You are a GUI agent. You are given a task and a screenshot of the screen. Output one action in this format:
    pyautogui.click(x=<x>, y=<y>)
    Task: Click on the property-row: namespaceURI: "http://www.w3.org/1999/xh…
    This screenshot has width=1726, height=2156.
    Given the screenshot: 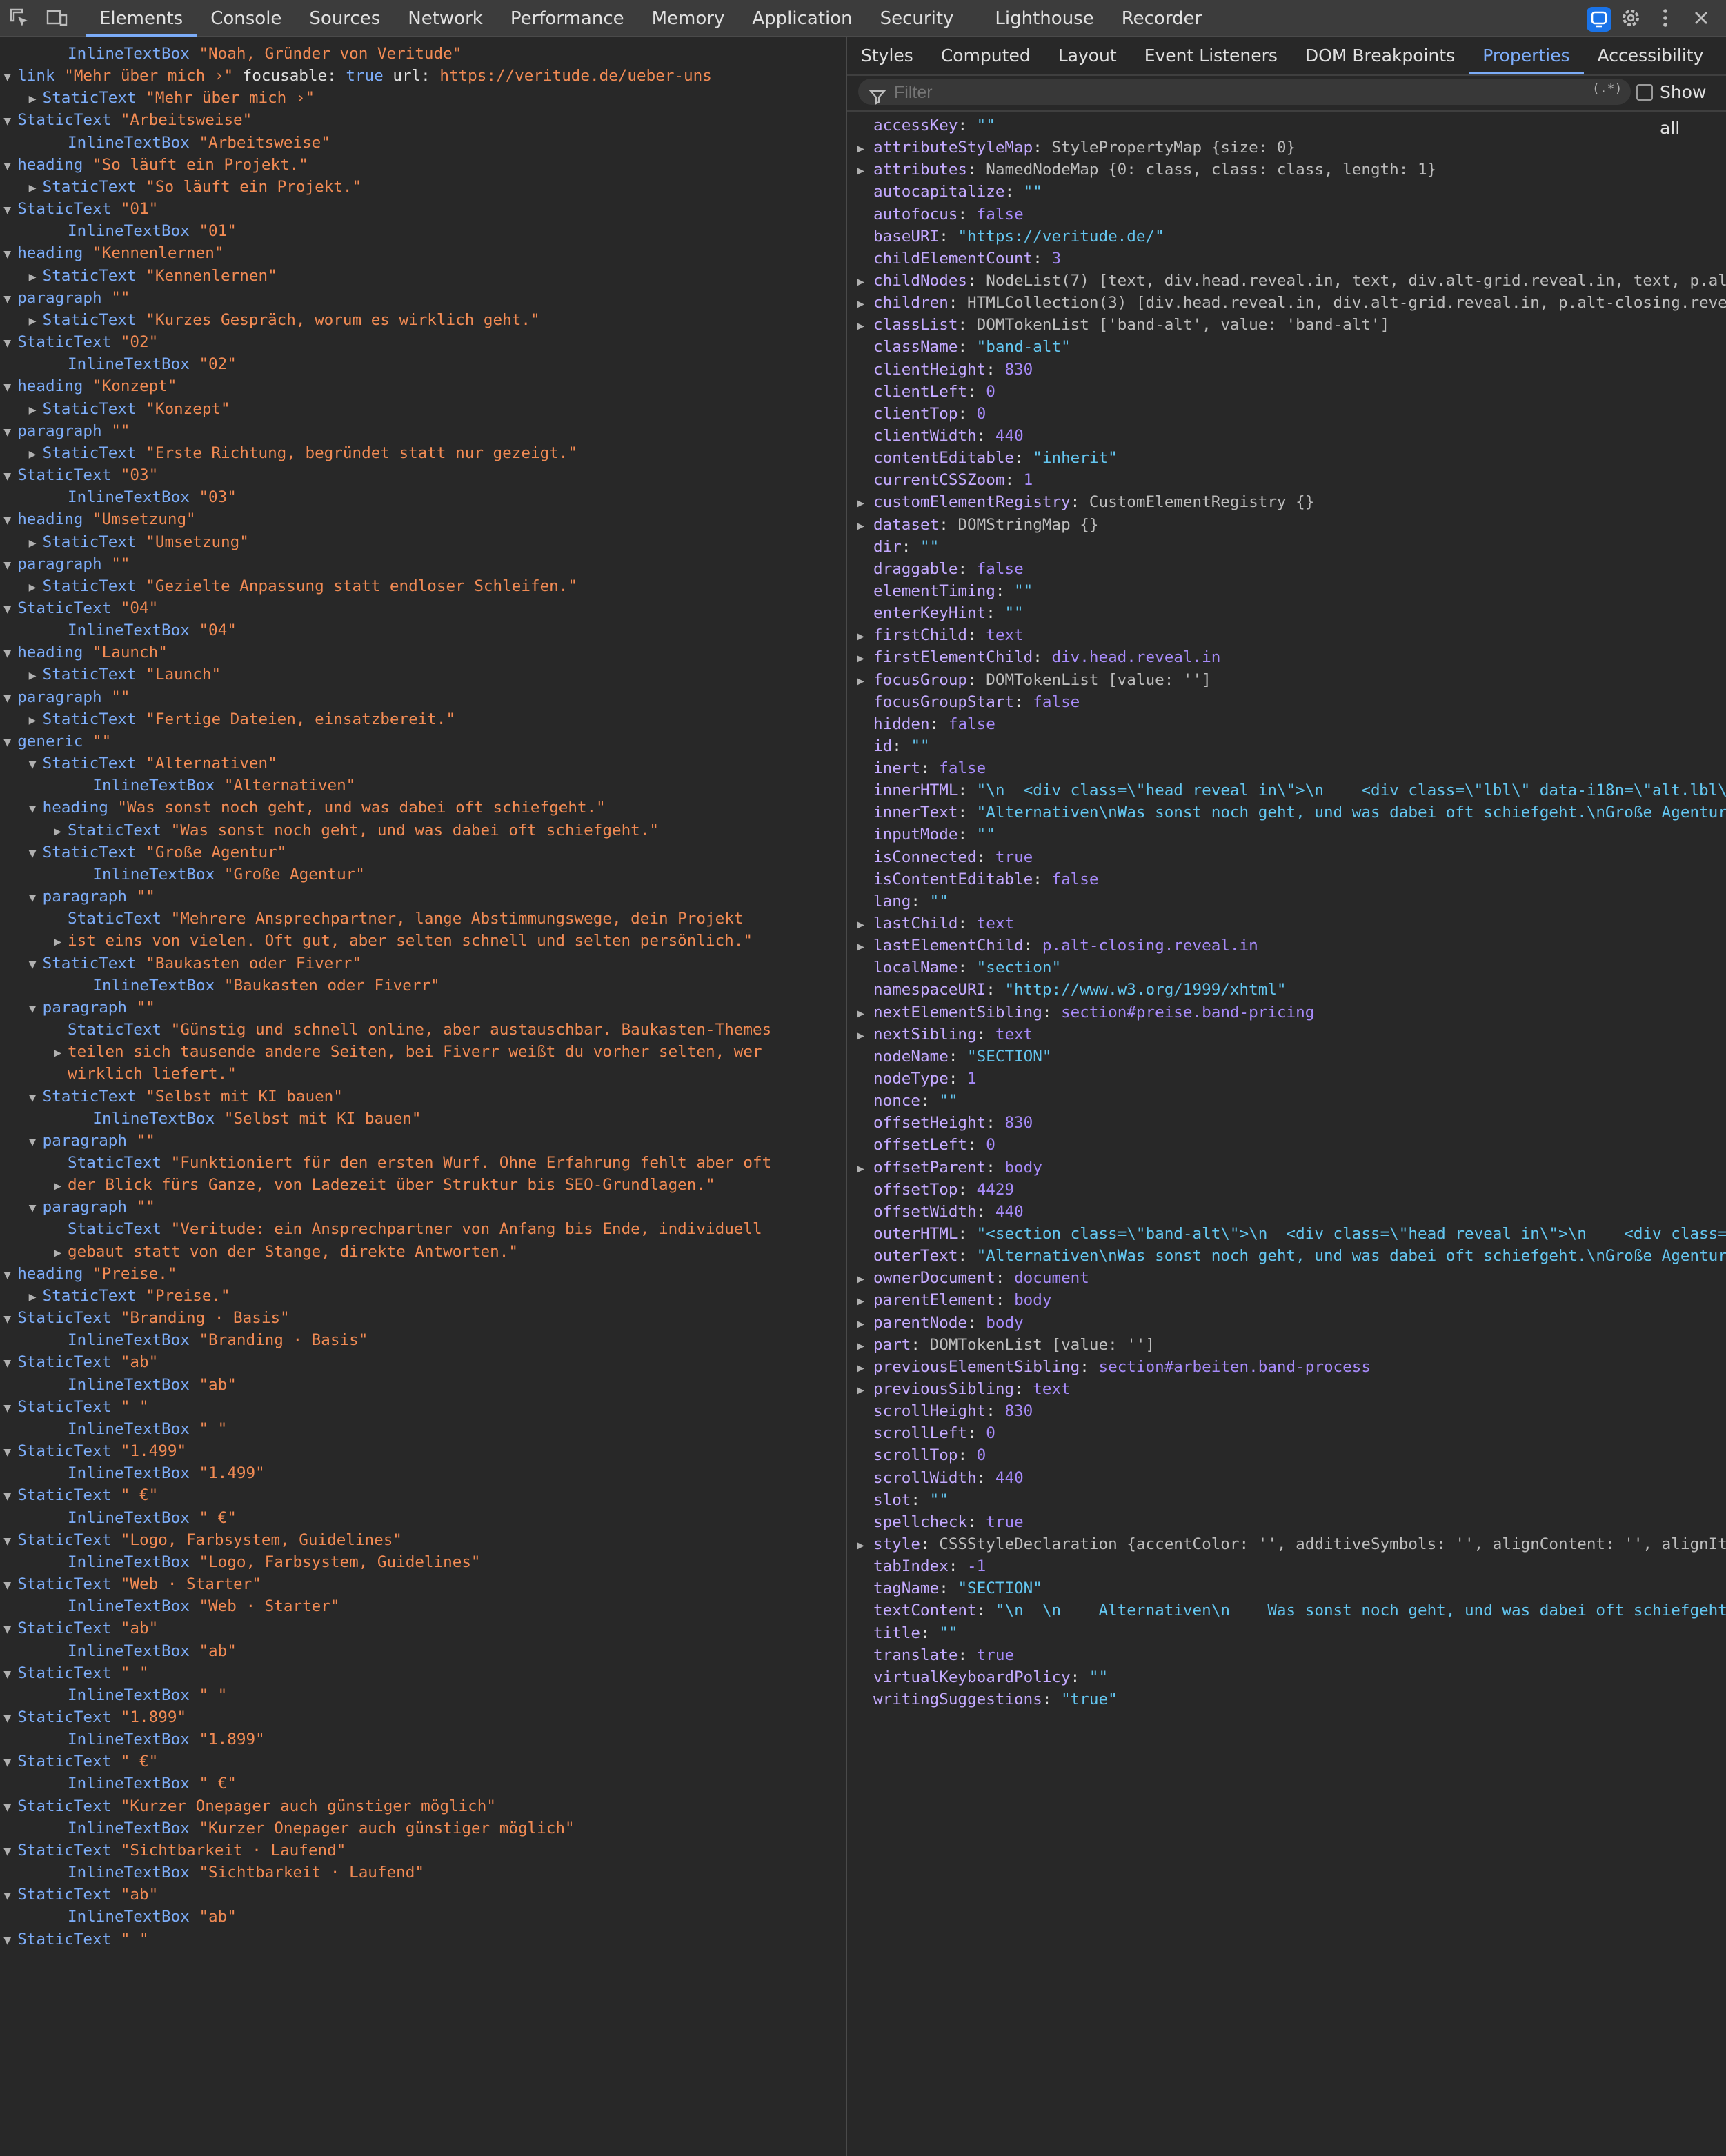 What is the action you would take?
    pyautogui.click(x=1072, y=990)
    